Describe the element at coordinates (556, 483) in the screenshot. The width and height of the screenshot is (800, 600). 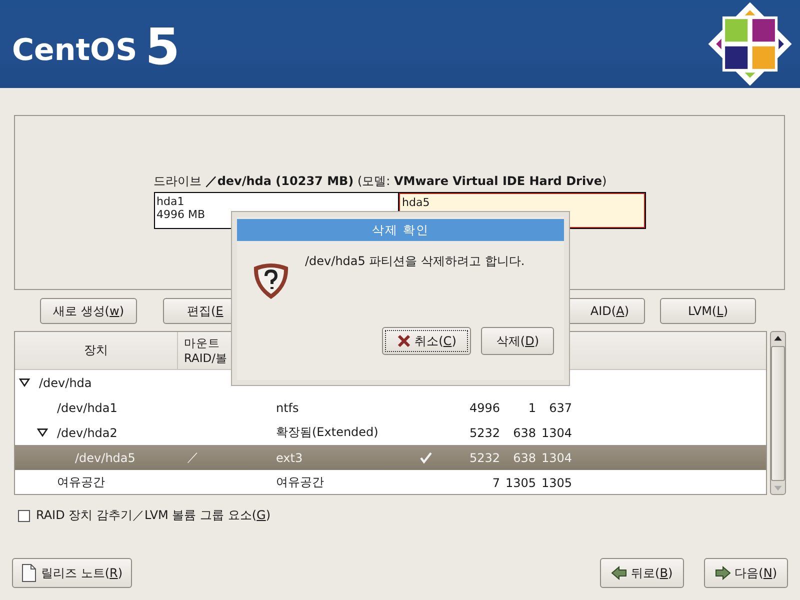
I see `end-cell: 1305` at that location.